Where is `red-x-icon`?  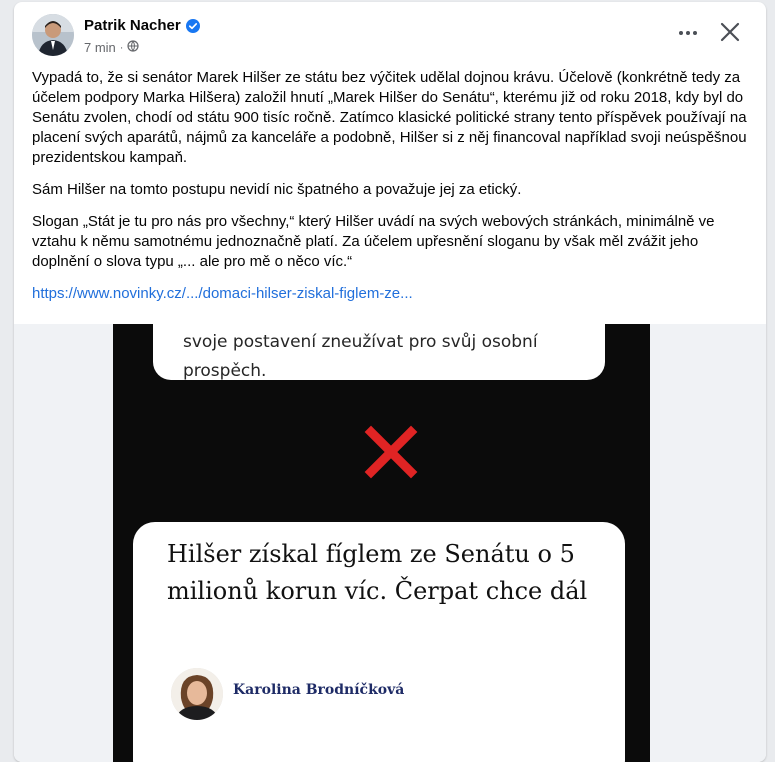
red-x-icon is located at coordinates (391, 452).